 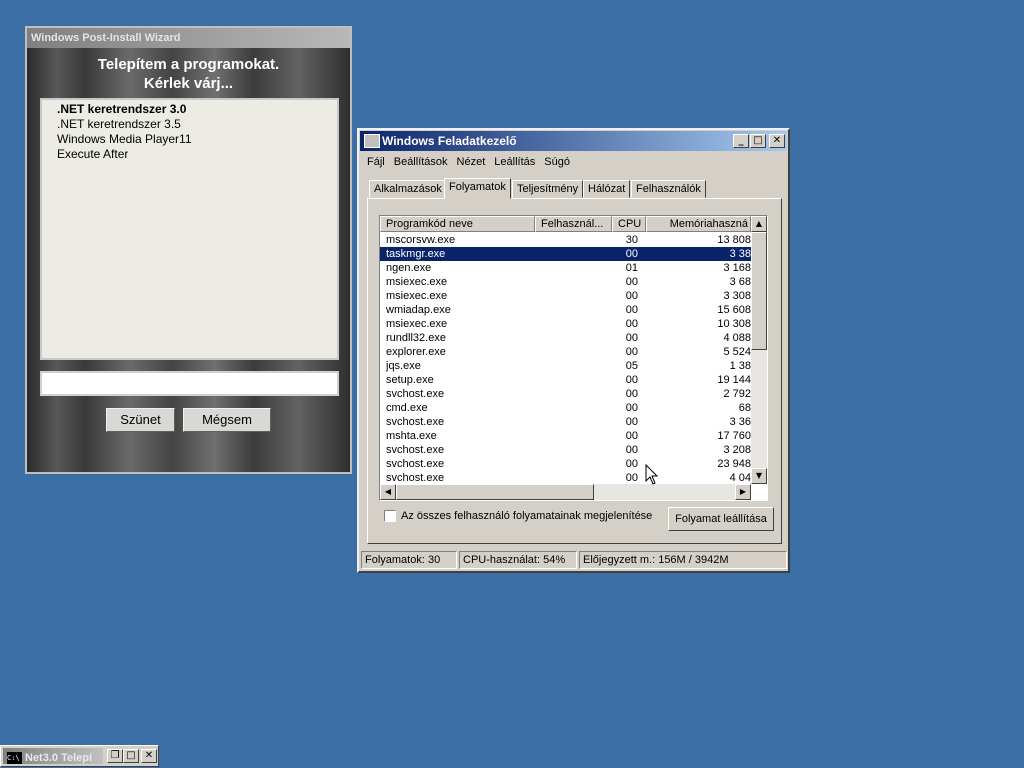 What do you see at coordinates (721, 519) in the screenshot?
I see `end-process-button: Folyamat leállítása` at bounding box center [721, 519].